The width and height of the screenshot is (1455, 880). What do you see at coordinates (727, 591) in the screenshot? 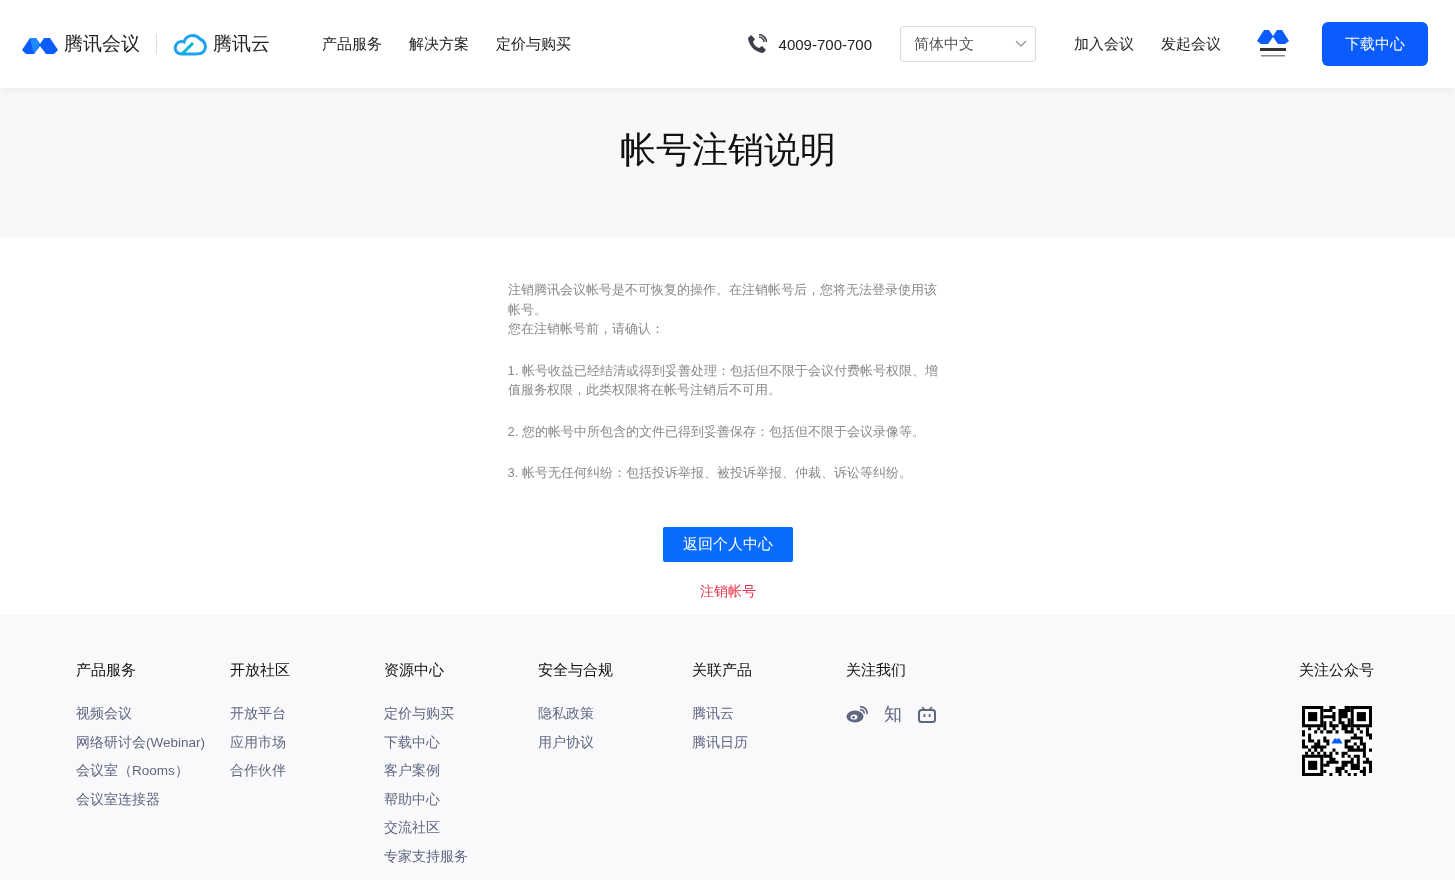
I see `delete-account-link: 注销帐号` at bounding box center [727, 591].